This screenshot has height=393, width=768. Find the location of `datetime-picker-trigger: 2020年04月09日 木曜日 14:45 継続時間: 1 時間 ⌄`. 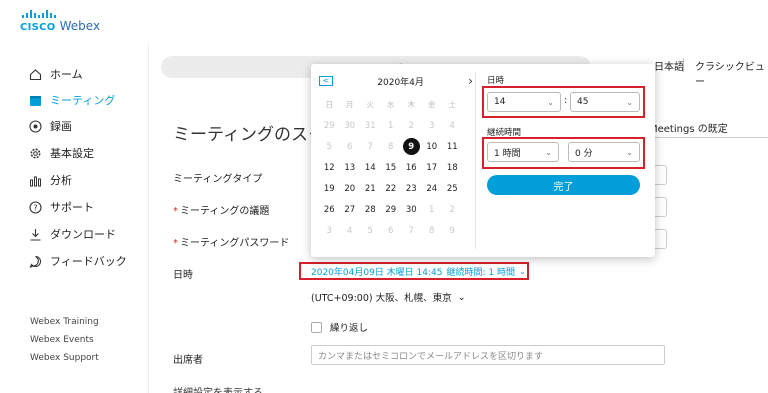

datetime-picker-trigger: 2020年04月09日 木曜日 14:45 継続時間: 1 時間 ⌄ is located at coordinates (414, 271).